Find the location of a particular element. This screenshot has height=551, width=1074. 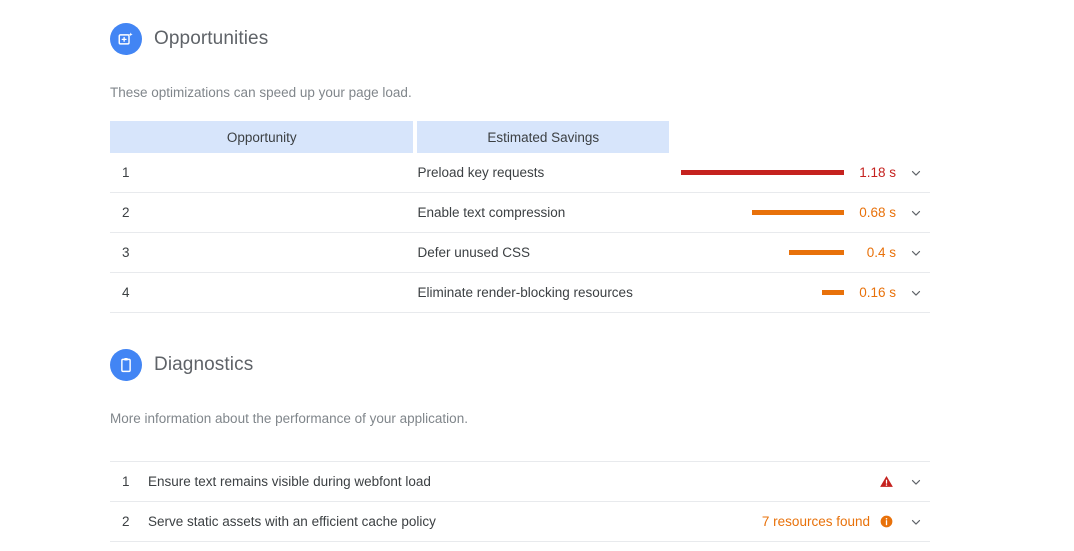

row-status: 7 resources found is located at coordinates (790, 522).